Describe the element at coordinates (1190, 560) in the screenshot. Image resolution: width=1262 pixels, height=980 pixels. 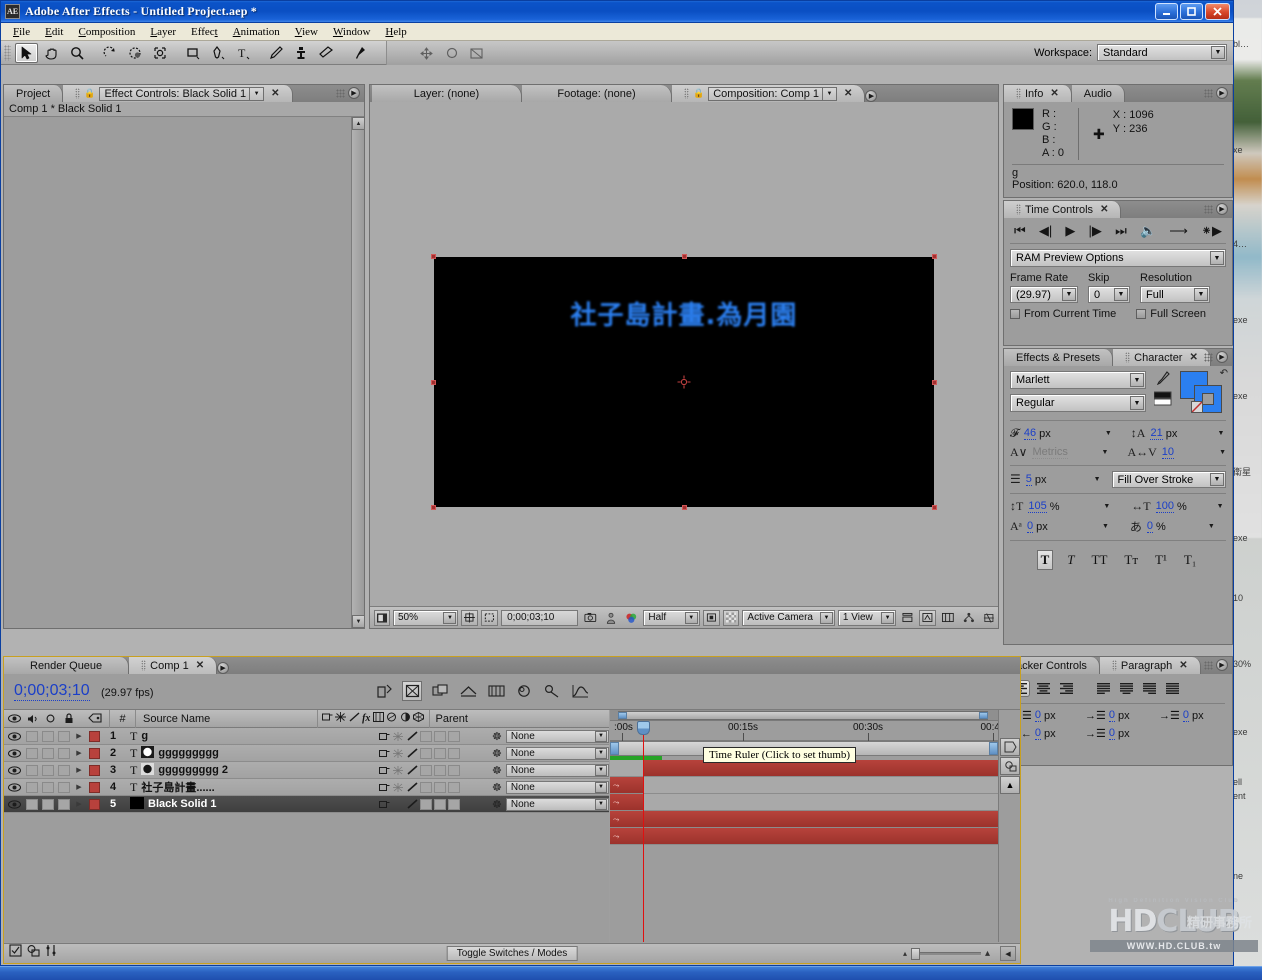
I see `subscript-button: T₁` at that location.